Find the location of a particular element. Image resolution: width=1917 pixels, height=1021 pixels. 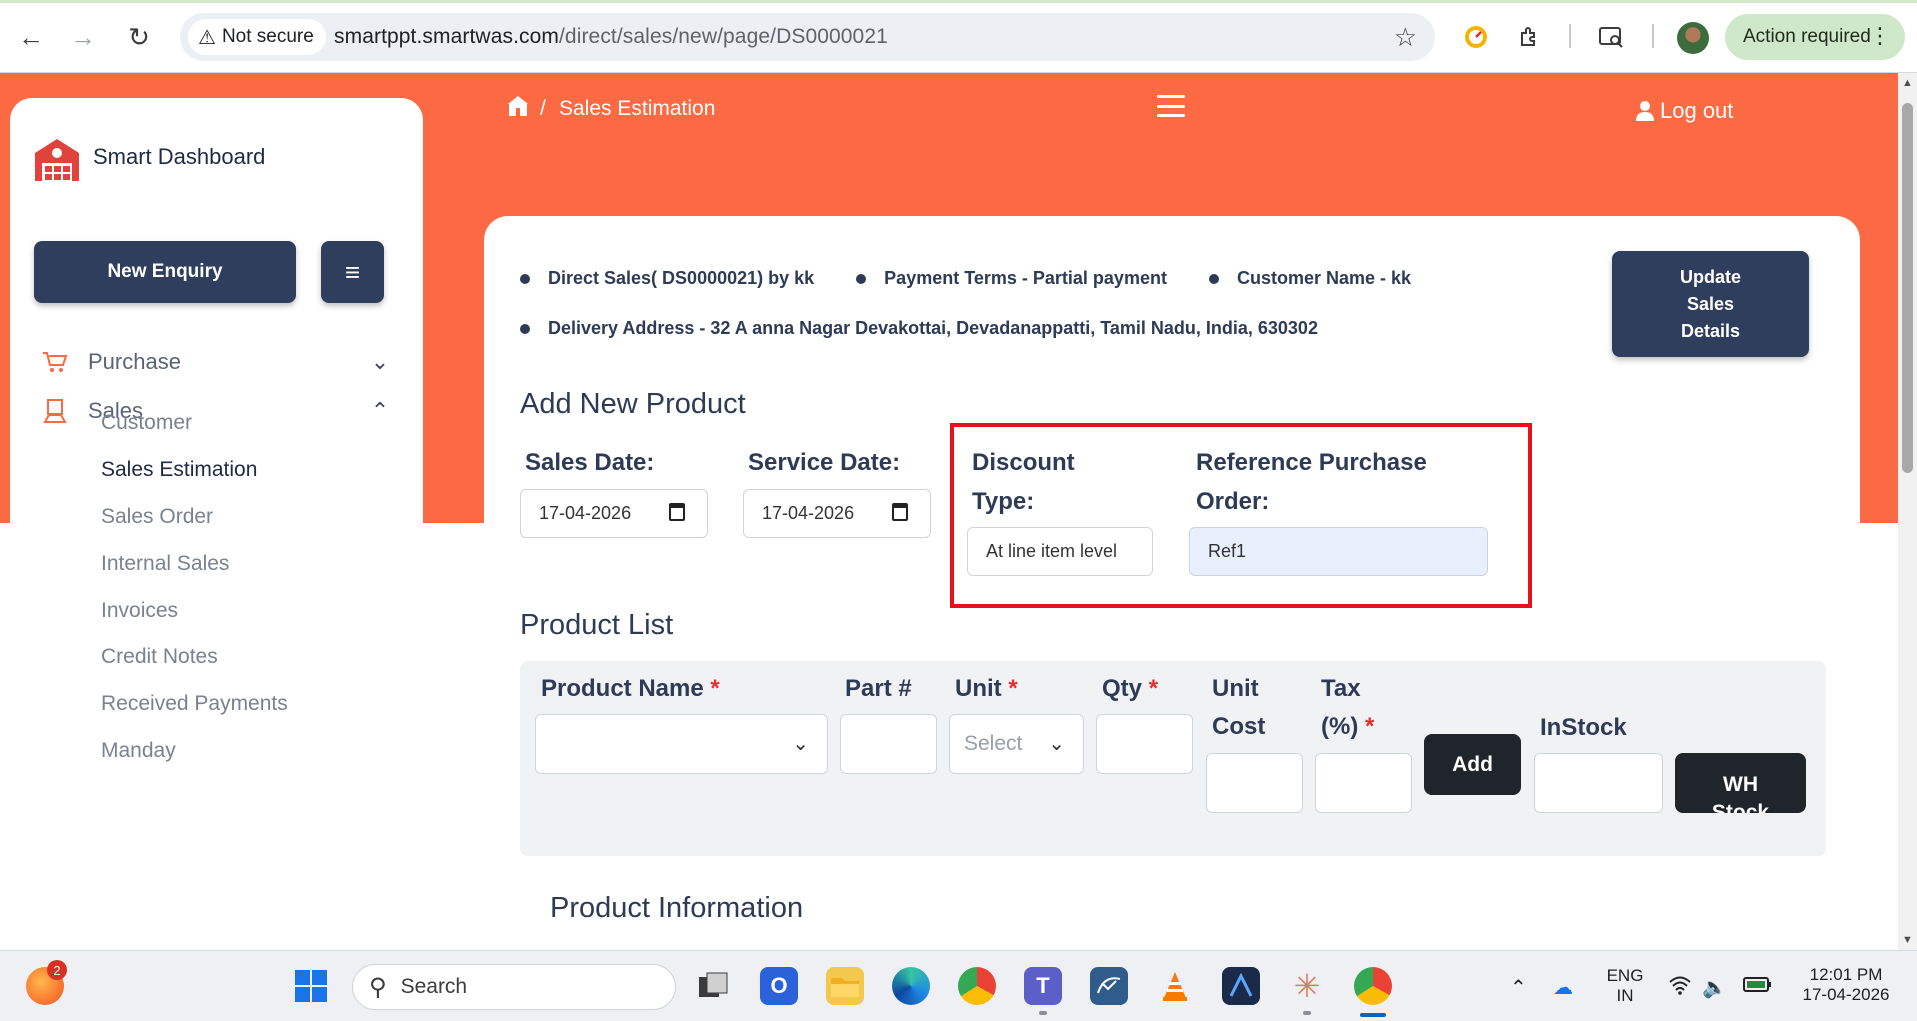

instock-input is located at coordinates (1598, 783).